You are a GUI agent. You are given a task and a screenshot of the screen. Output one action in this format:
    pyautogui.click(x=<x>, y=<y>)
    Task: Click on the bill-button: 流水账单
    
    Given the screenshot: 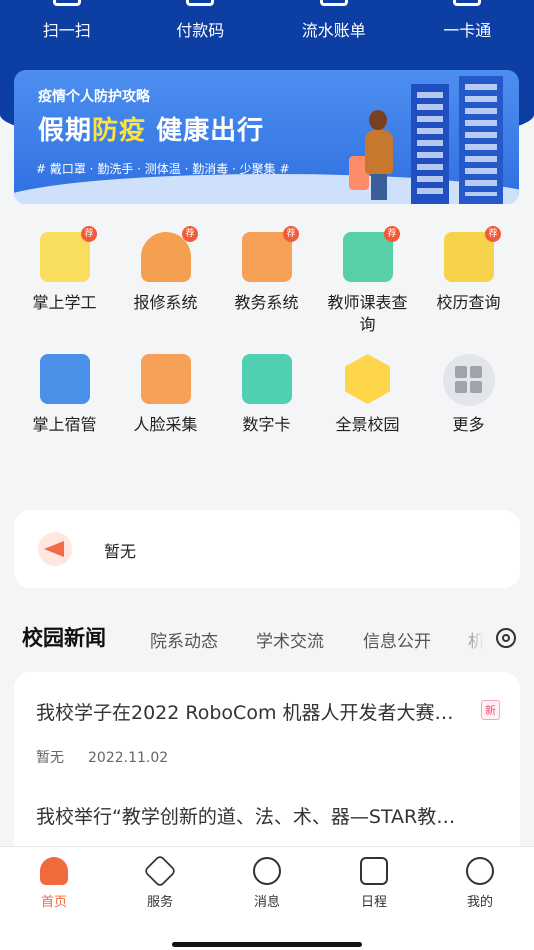 What is the action you would take?
    pyautogui.click(x=334, y=25)
    